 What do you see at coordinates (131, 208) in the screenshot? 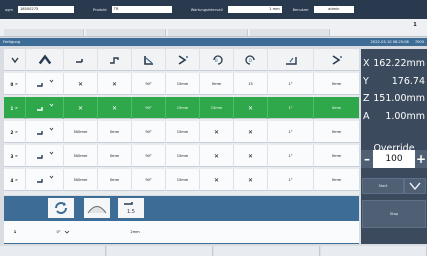
I see `ratio-icon: 1.5` at bounding box center [131, 208].